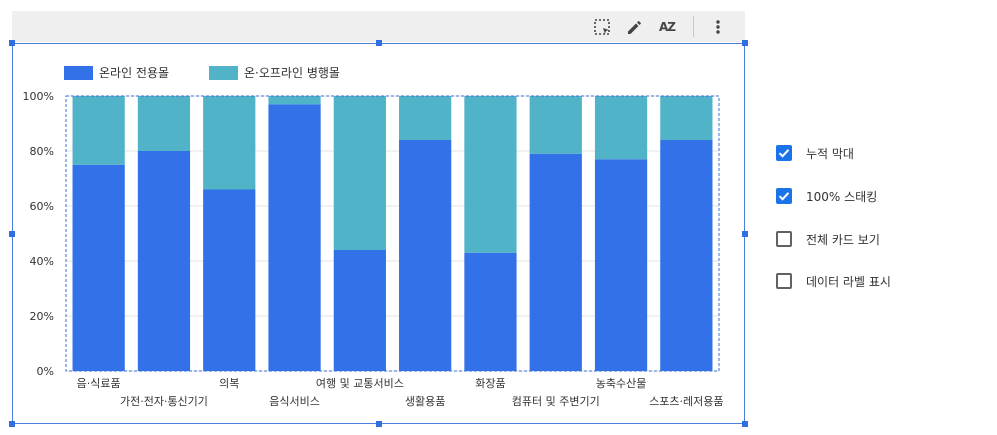 The width and height of the screenshot is (997, 435). I want to click on x-tick-label: 생활용품, so click(425, 401).